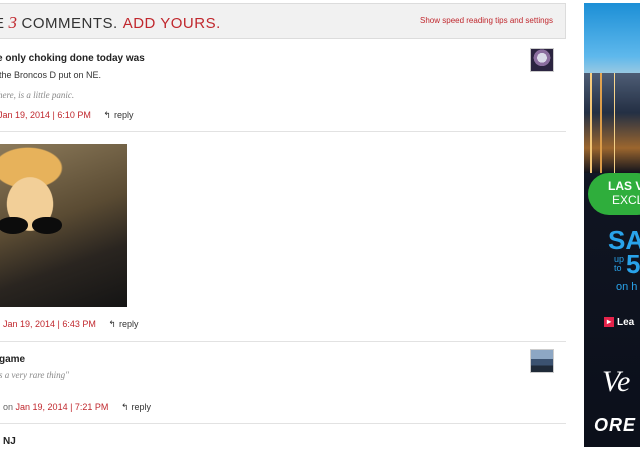  Describe the element at coordinates (486, 20) in the screenshot. I see `speed-reading-tips-link: Show speed reading tips and settings` at that location.